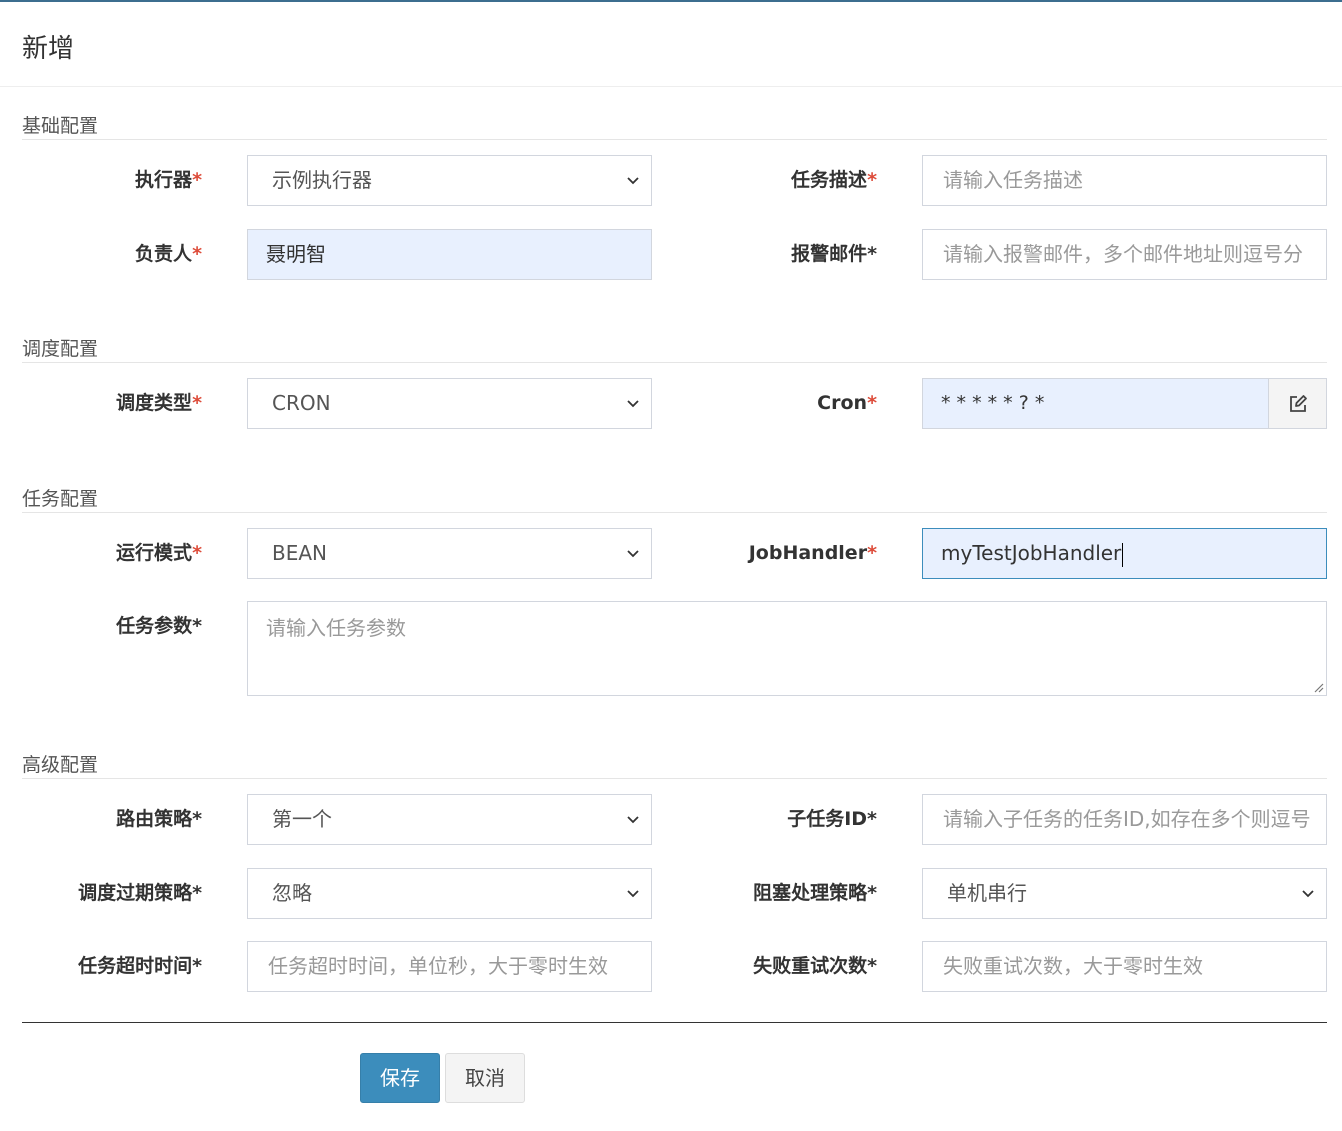 The image size is (1342, 1131). I want to click on fail-retry-label: 失败重试次数*, so click(815, 966).